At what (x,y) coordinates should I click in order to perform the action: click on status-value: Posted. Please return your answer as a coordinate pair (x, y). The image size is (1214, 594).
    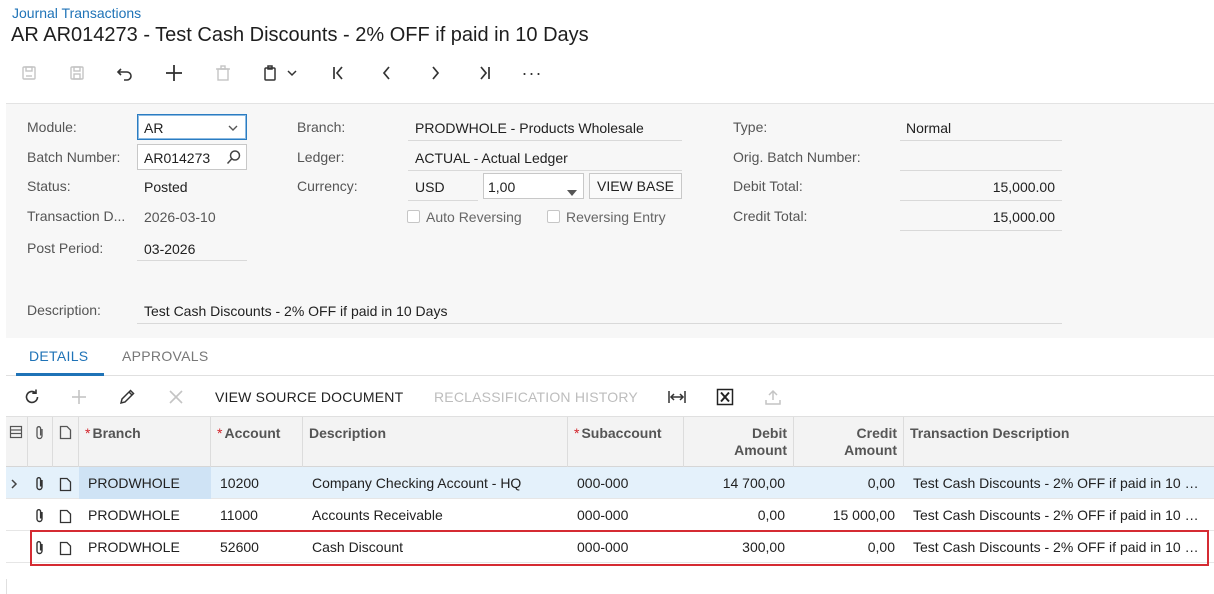
    Looking at the image, I should click on (166, 187).